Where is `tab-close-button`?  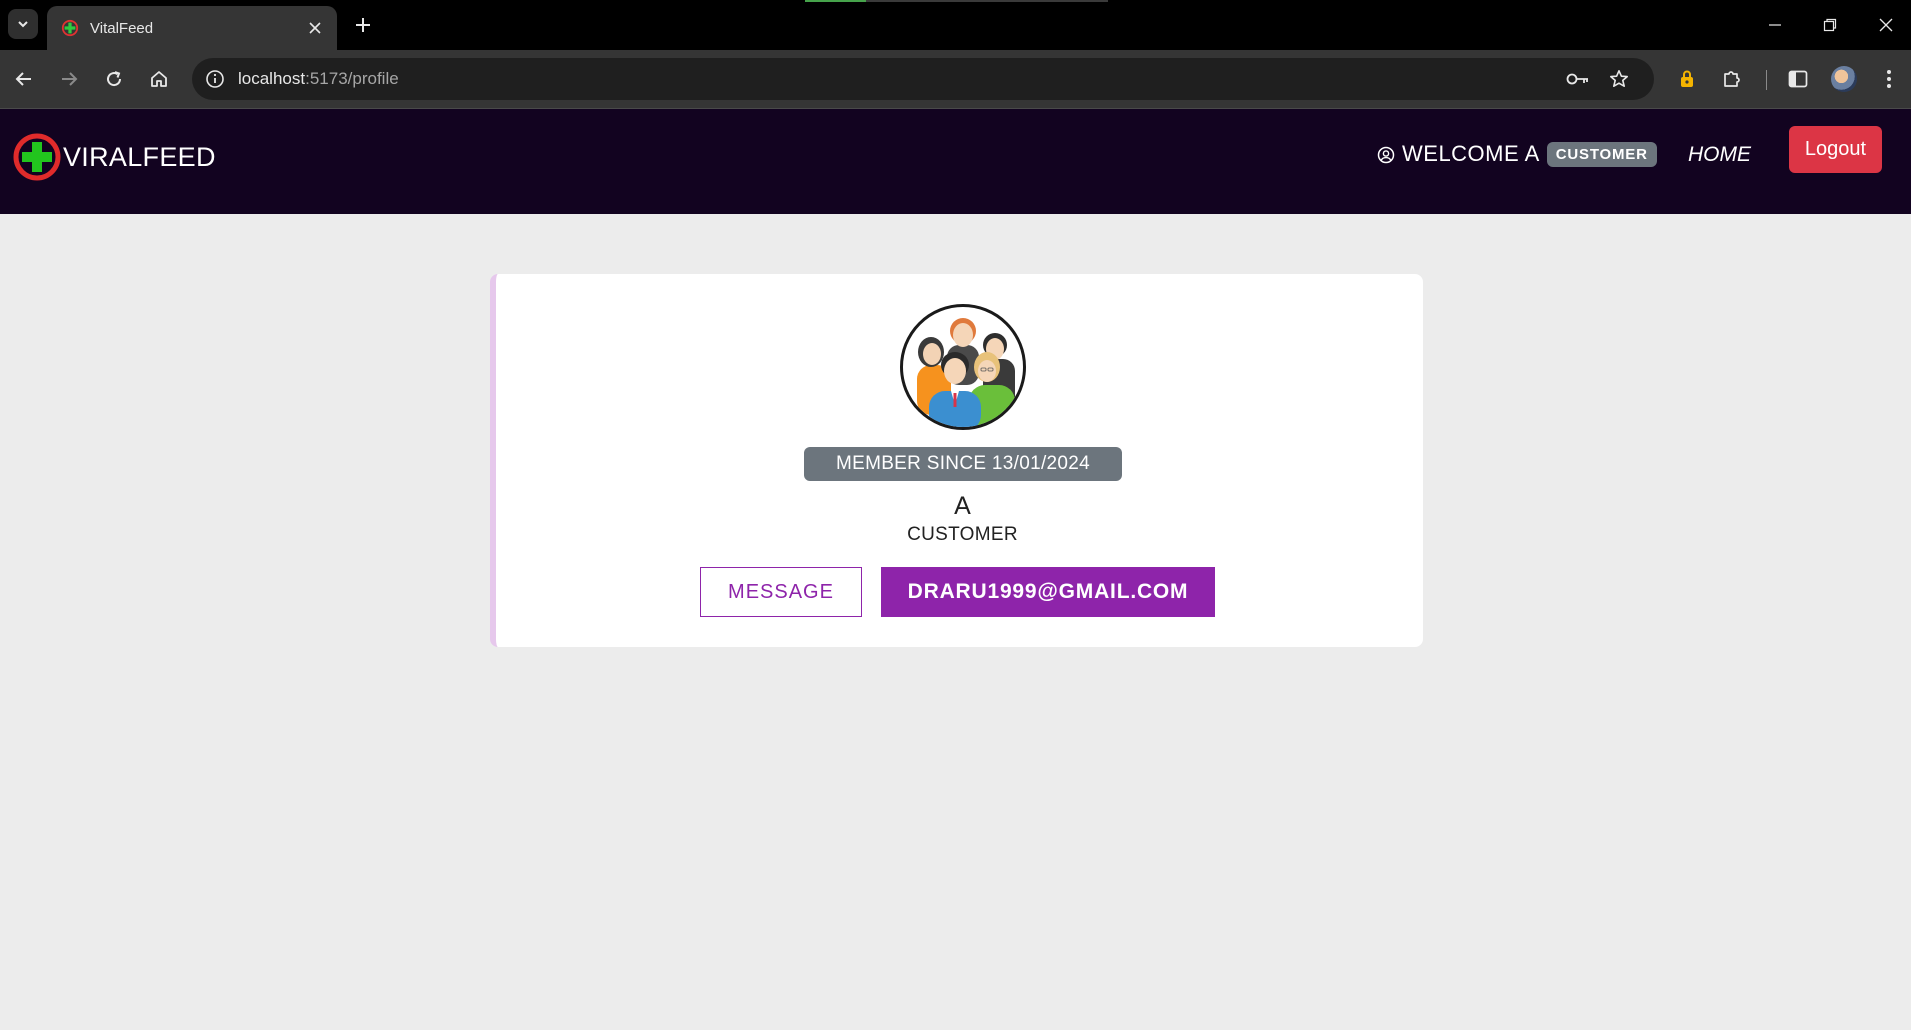 tab-close-button is located at coordinates (315, 28).